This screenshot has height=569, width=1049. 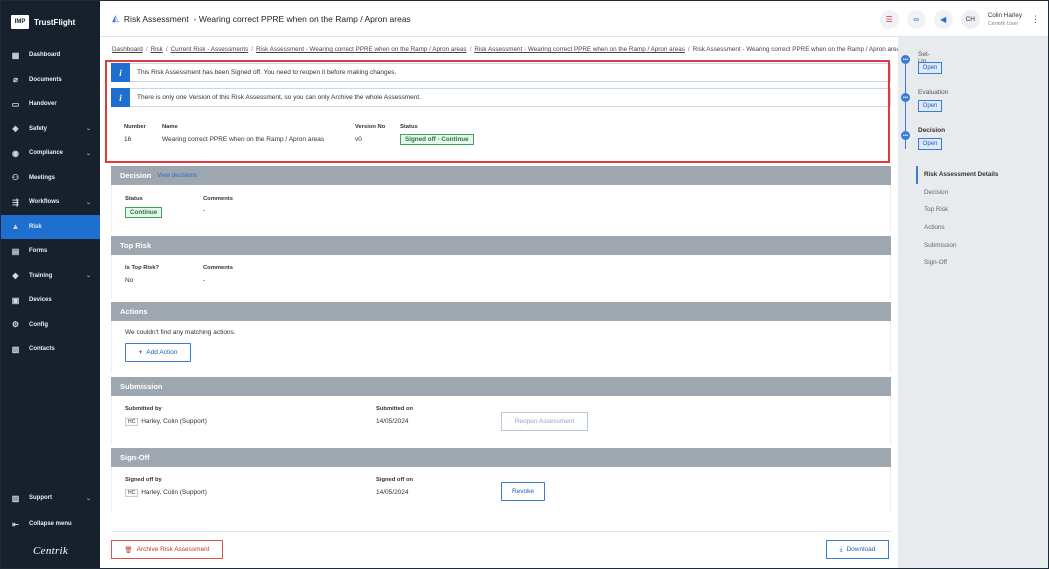 I want to click on top-risk-comments-label: Comments, so click(x=218, y=268).